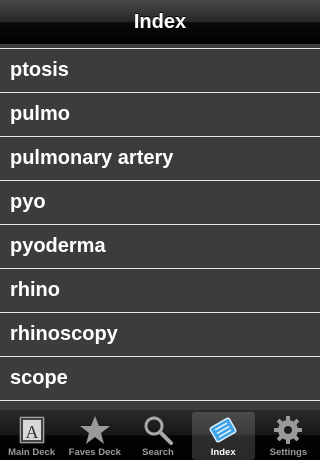 This screenshot has width=320, height=460. I want to click on list-item-label: pyo, so click(28, 202).